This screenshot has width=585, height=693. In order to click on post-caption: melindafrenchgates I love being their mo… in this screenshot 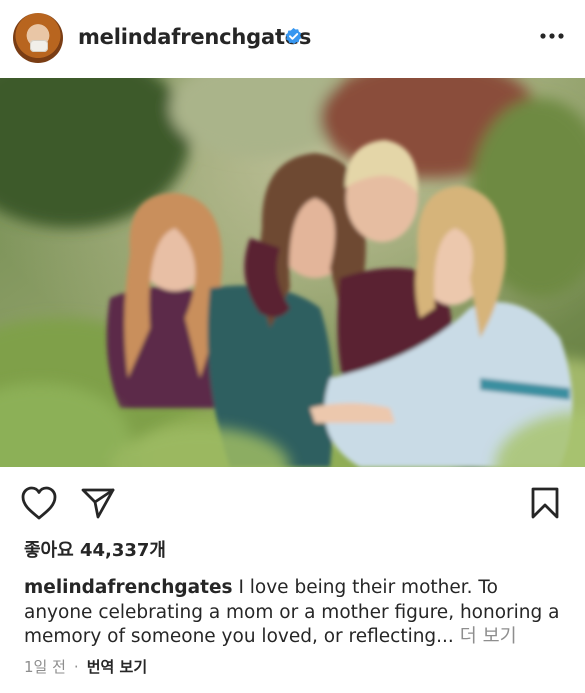, I will do `click(298, 613)`.